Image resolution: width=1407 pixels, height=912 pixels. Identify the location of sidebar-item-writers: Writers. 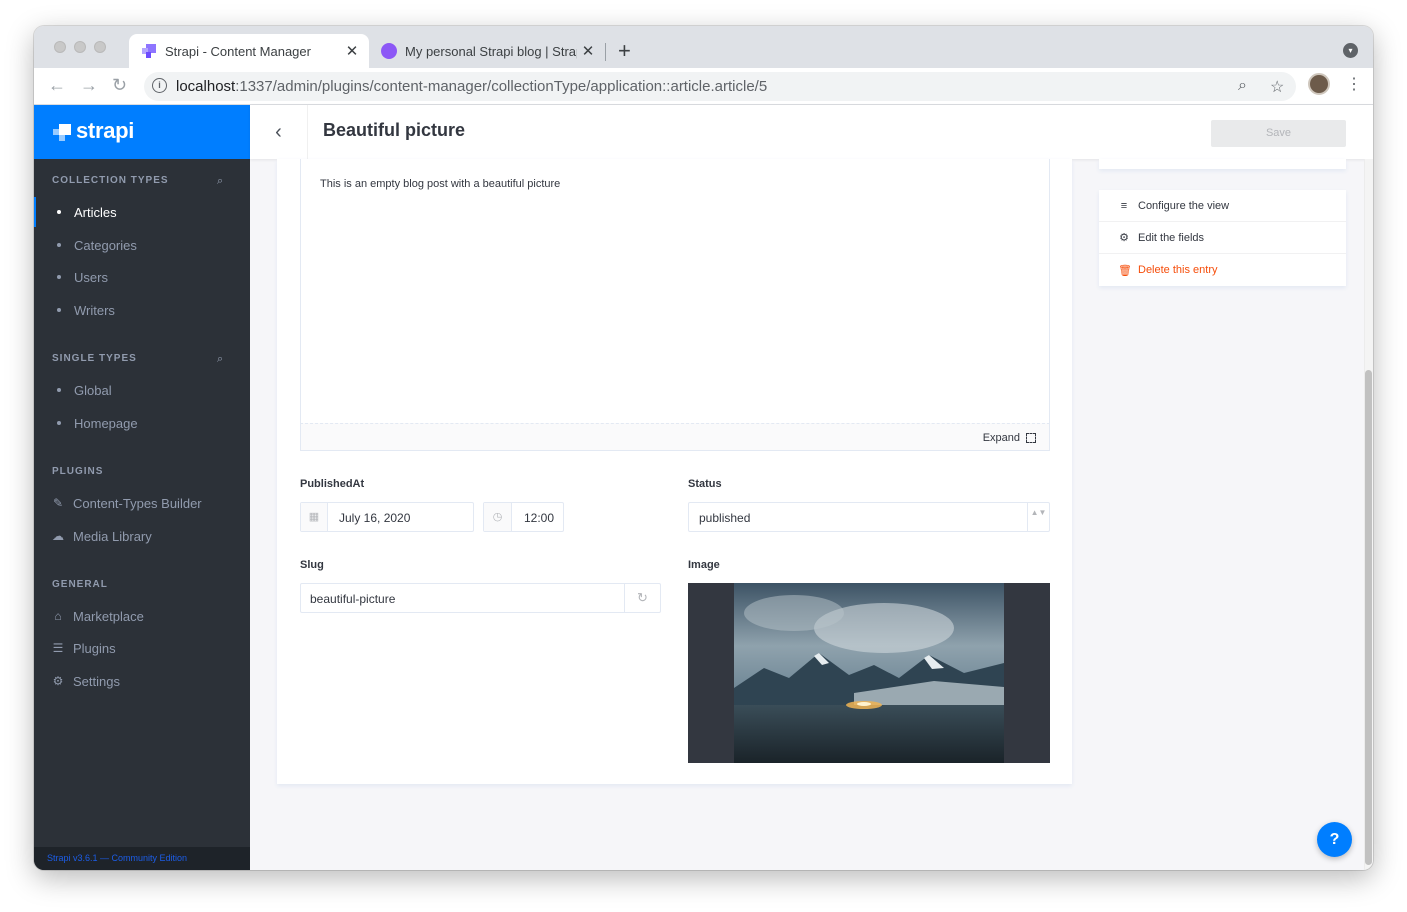
(142, 310).